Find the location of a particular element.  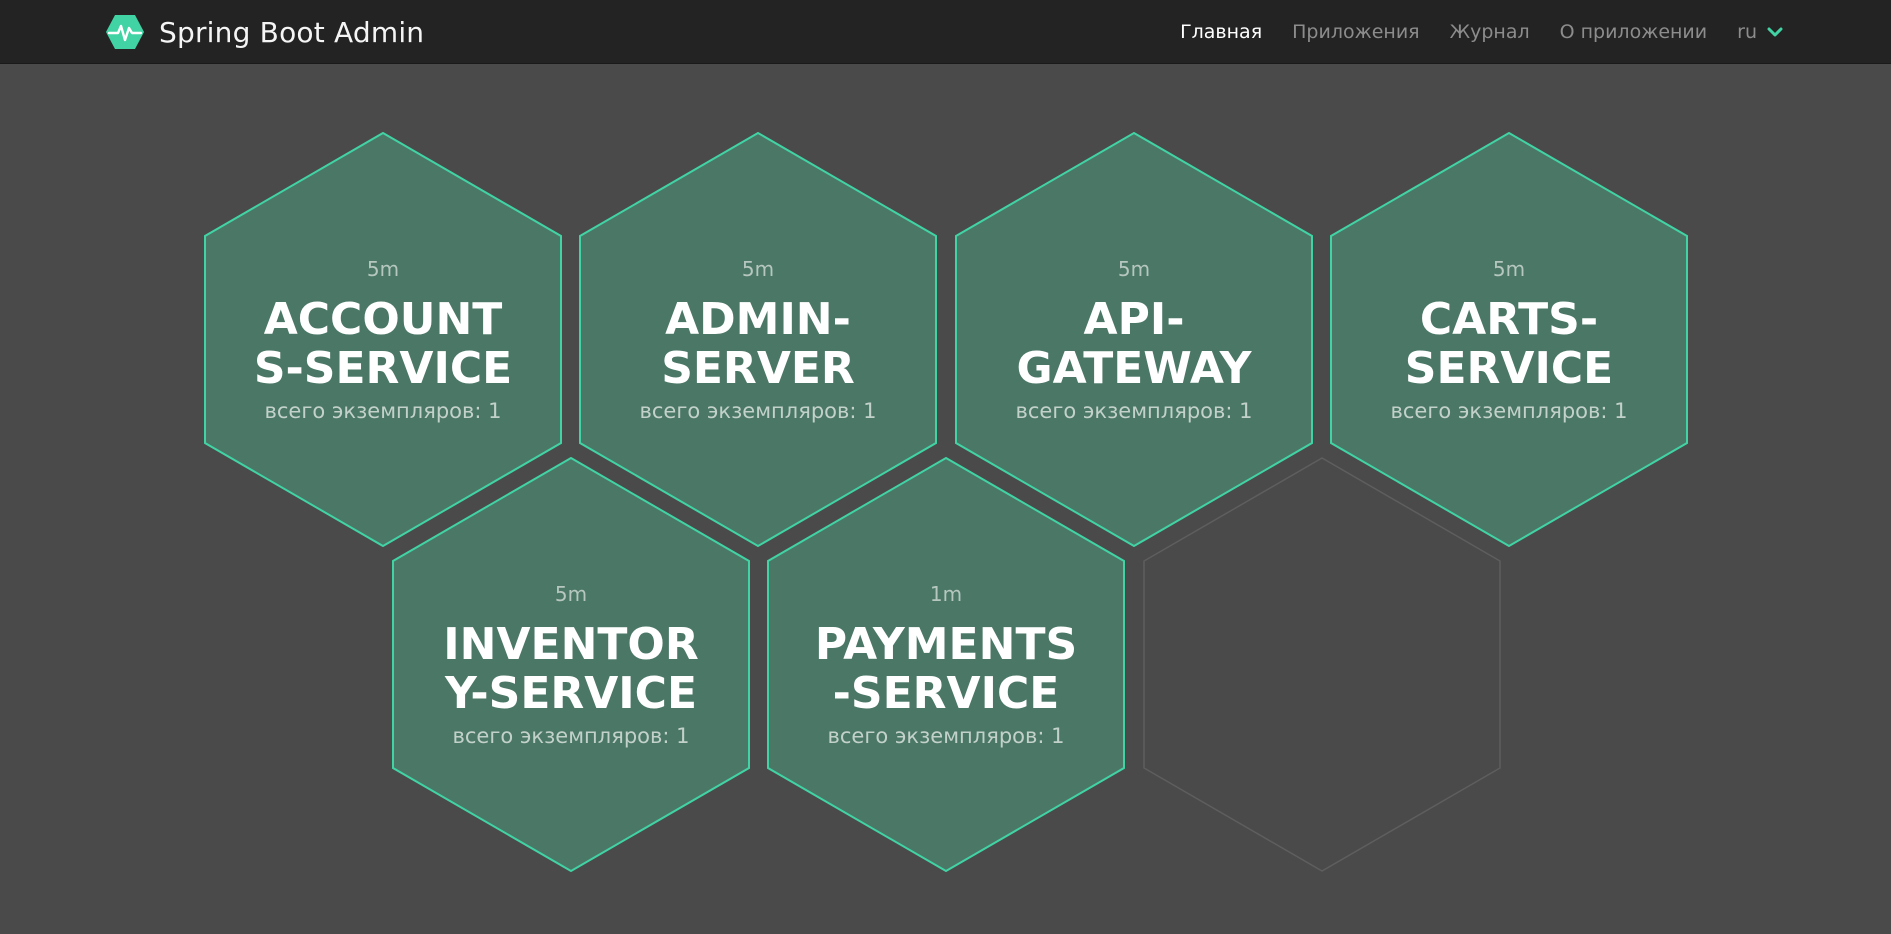

application-hex: 5m INVENTORY-​SERVICE всего экземпляров: 1 is located at coordinates (571, 664).